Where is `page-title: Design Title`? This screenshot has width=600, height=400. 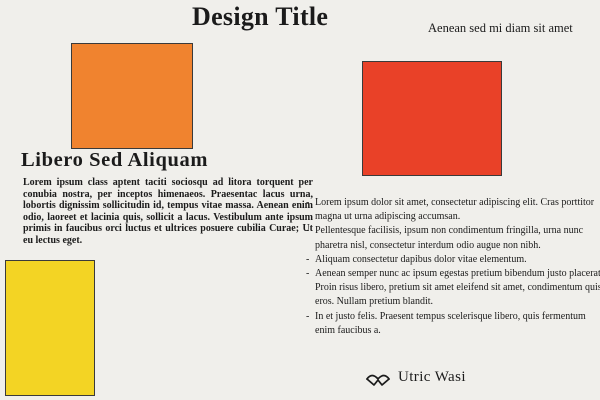
page-title: Design Title is located at coordinates (260, 16).